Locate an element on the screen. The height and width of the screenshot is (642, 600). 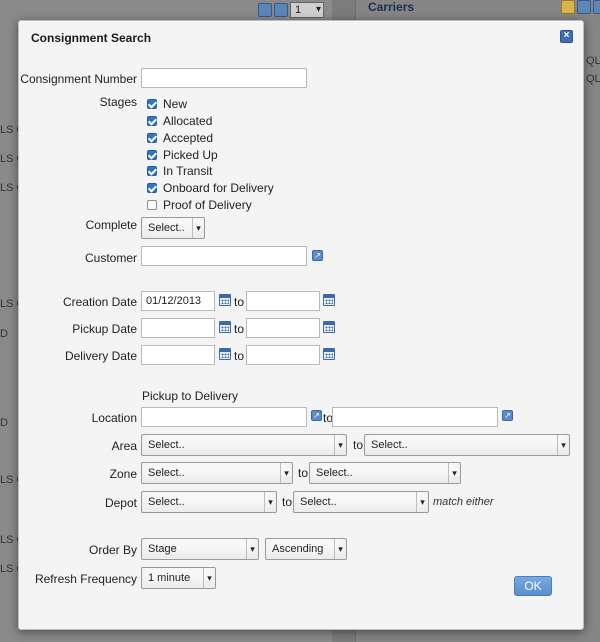
stage-accepted-label: Accepted is located at coordinates (188, 138).